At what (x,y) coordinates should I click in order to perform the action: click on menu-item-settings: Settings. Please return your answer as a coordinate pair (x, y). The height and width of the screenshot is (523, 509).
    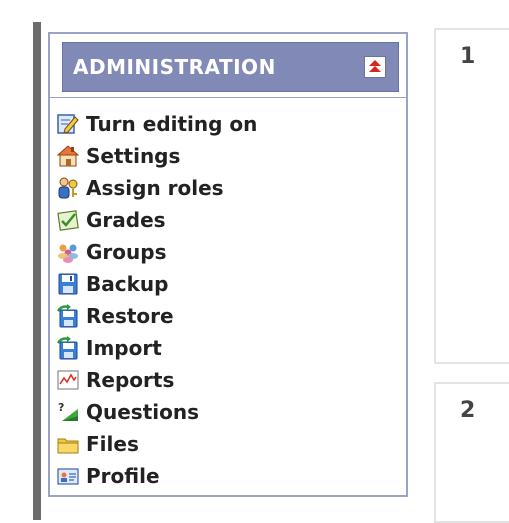
    Looking at the image, I should click on (156, 156).